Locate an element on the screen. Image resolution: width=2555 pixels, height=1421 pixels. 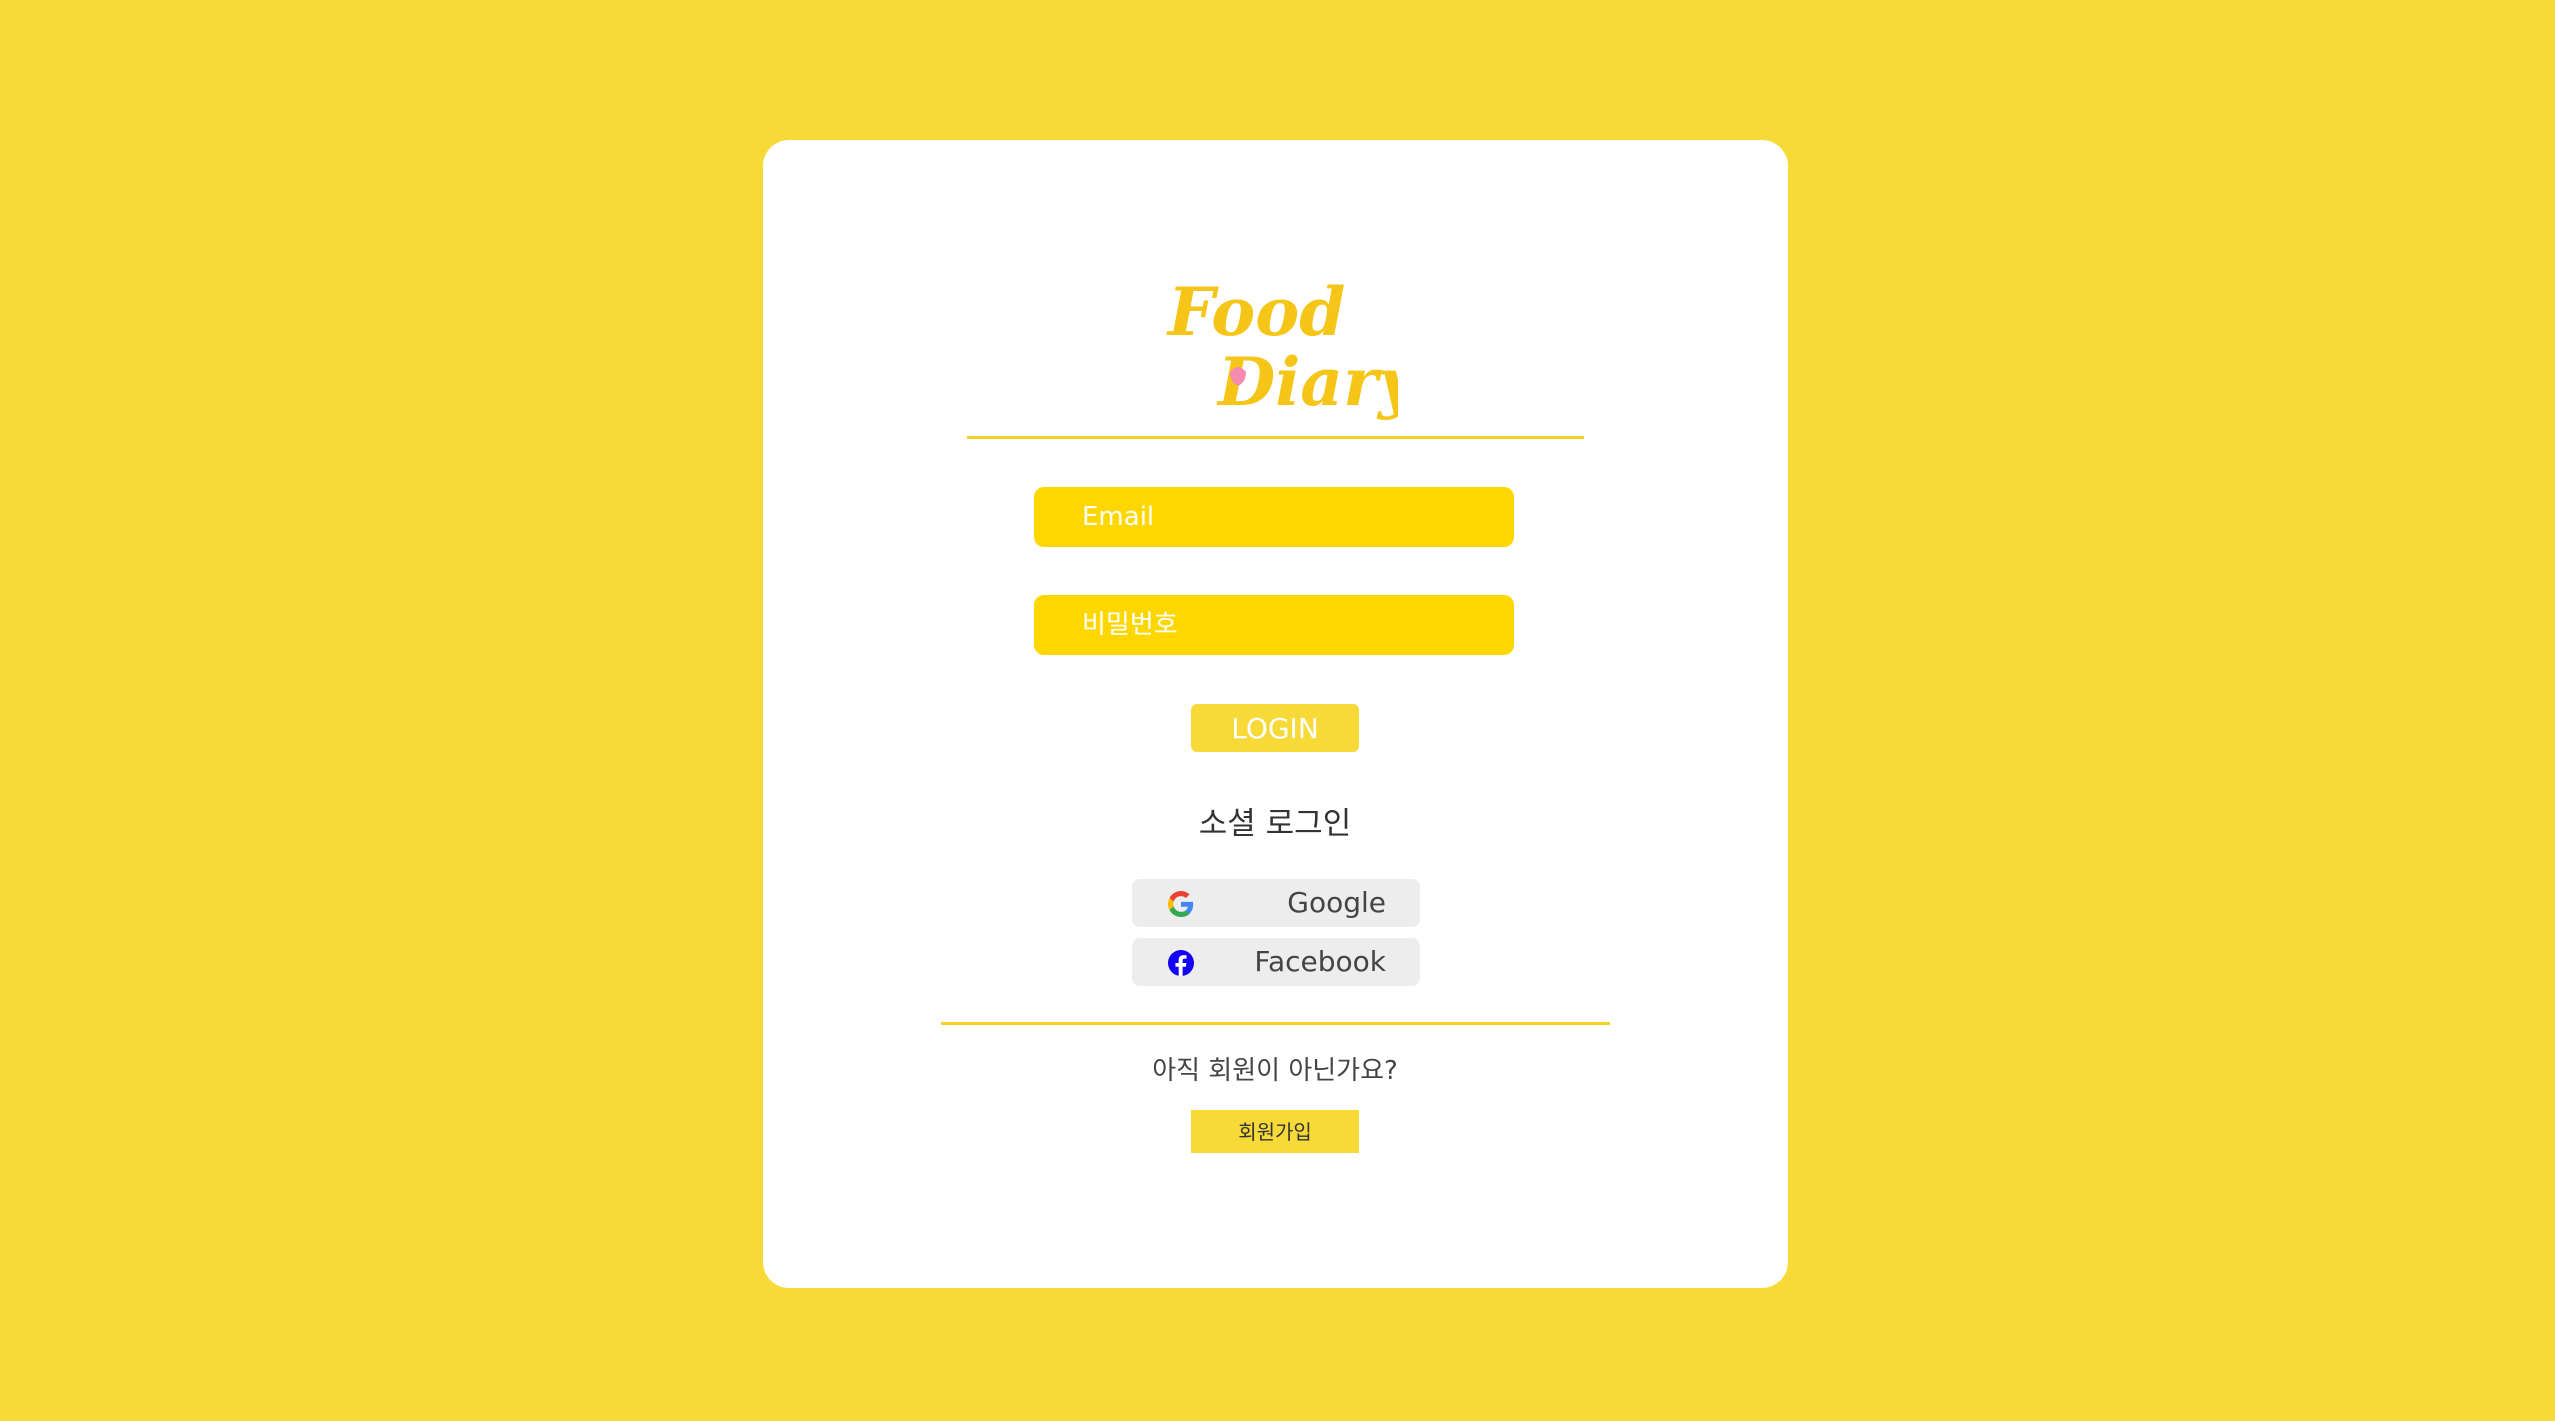
google-g-icon is located at coordinates (1181, 904).